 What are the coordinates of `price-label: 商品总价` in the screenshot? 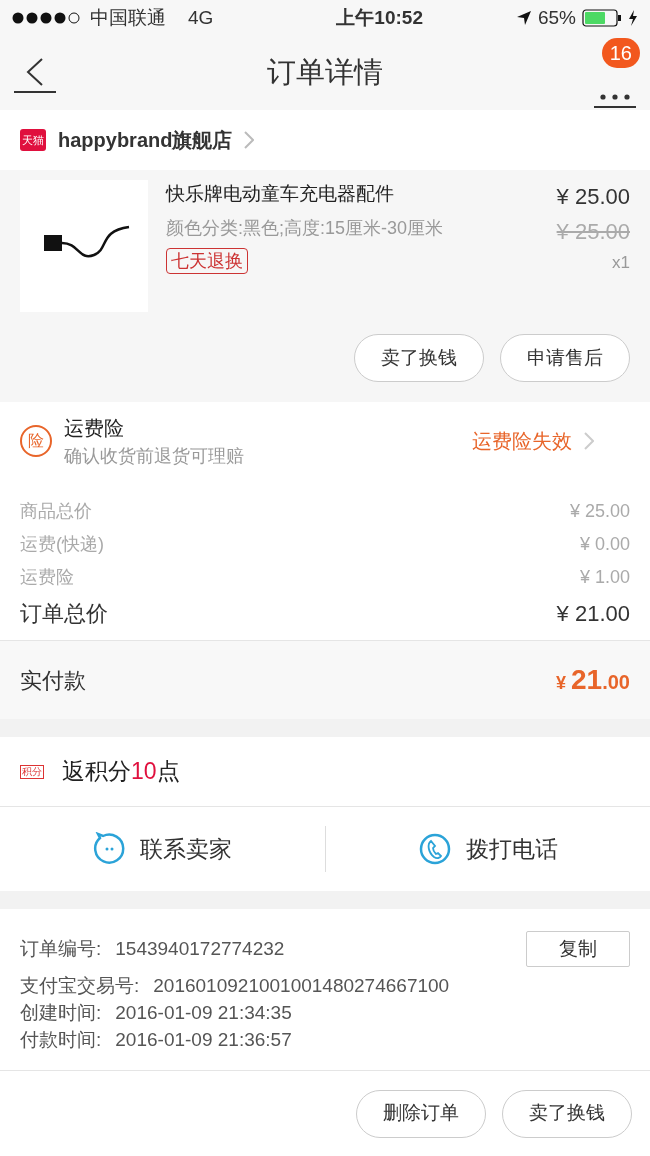 It's located at (56, 511).